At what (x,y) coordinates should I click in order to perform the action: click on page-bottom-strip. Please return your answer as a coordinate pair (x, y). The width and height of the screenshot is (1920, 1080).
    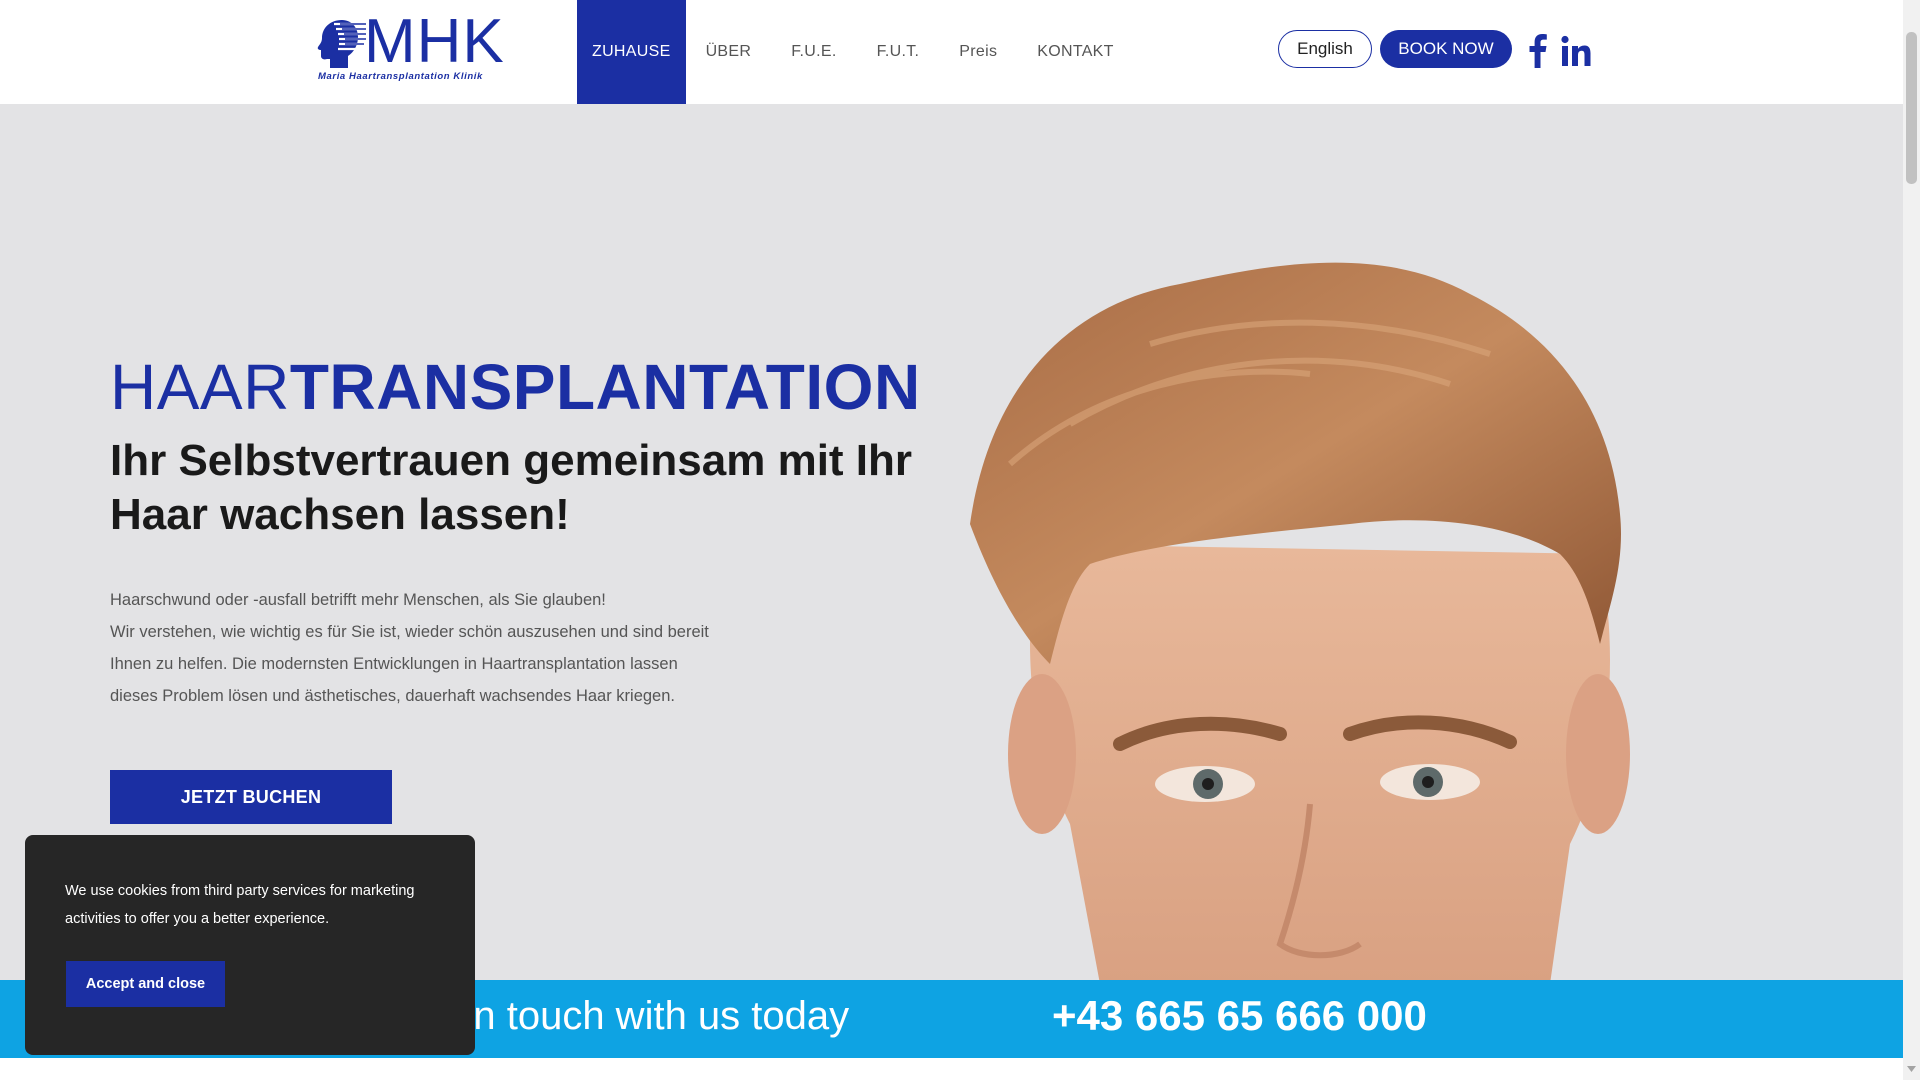
    Looking at the image, I should click on (951, 1069).